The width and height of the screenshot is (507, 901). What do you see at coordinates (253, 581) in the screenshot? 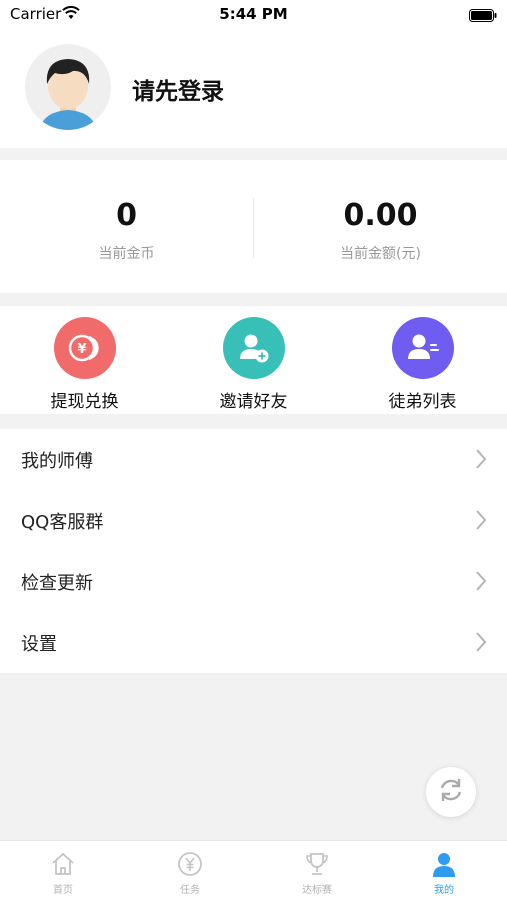
I see `menu-item-check-update: 检查更新` at bounding box center [253, 581].